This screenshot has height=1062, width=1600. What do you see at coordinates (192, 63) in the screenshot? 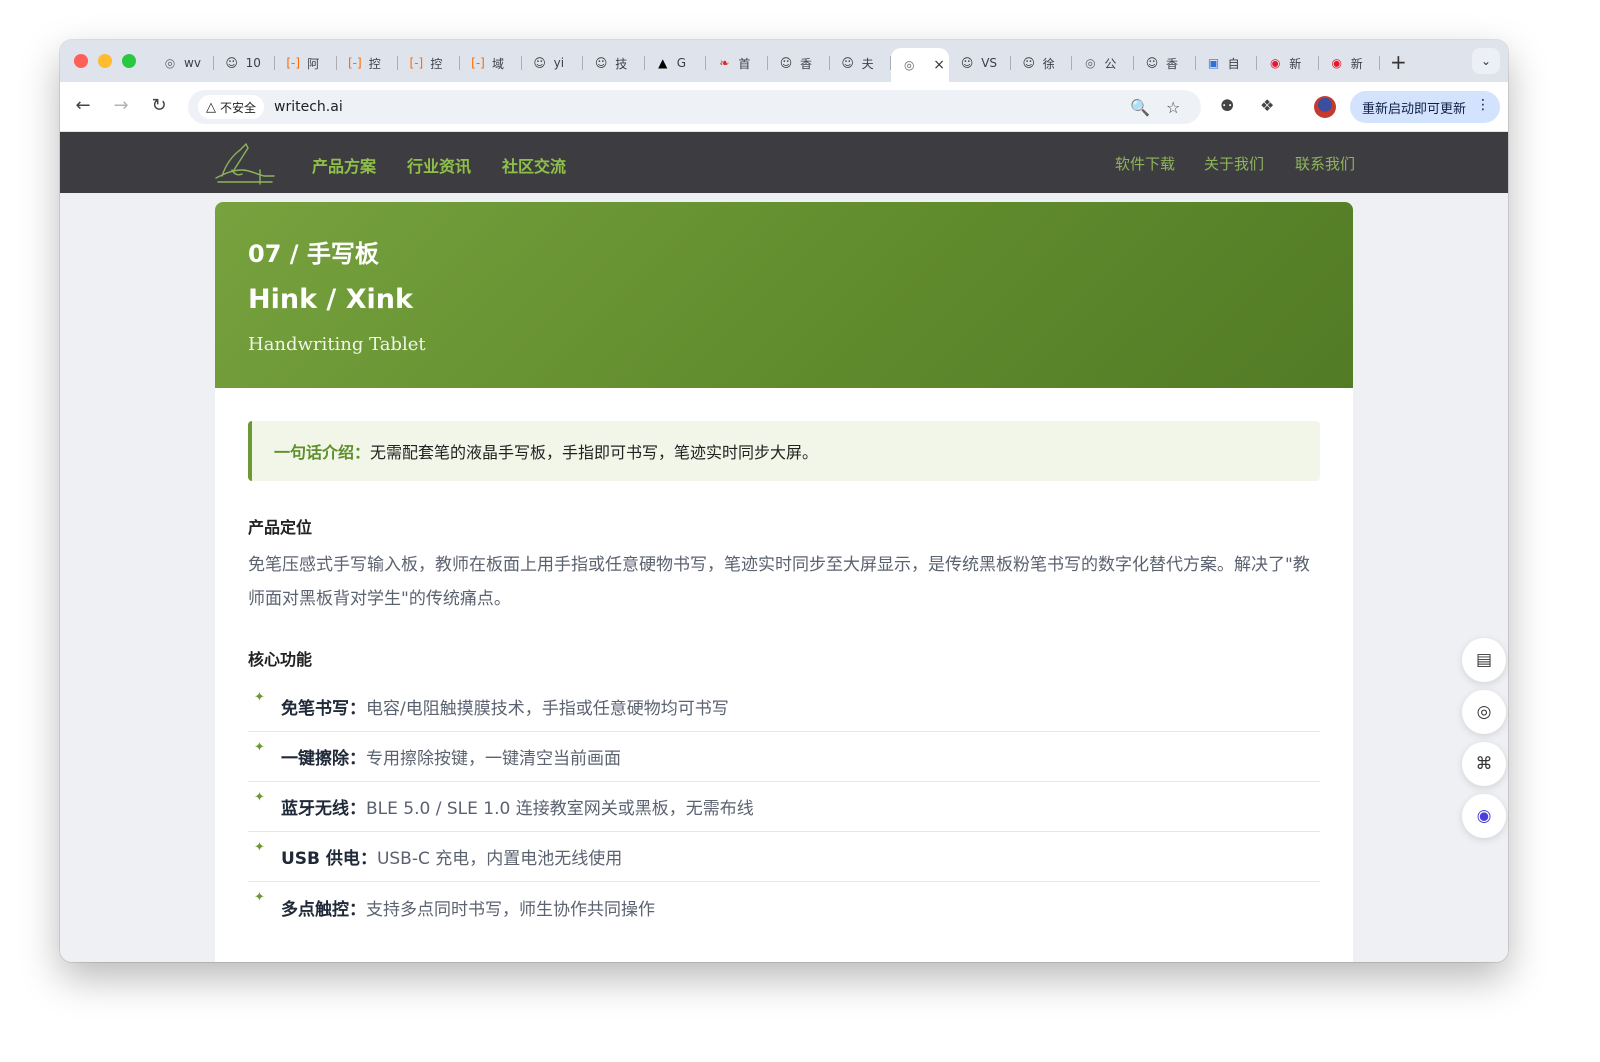
I see `tab-label: wv` at bounding box center [192, 63].